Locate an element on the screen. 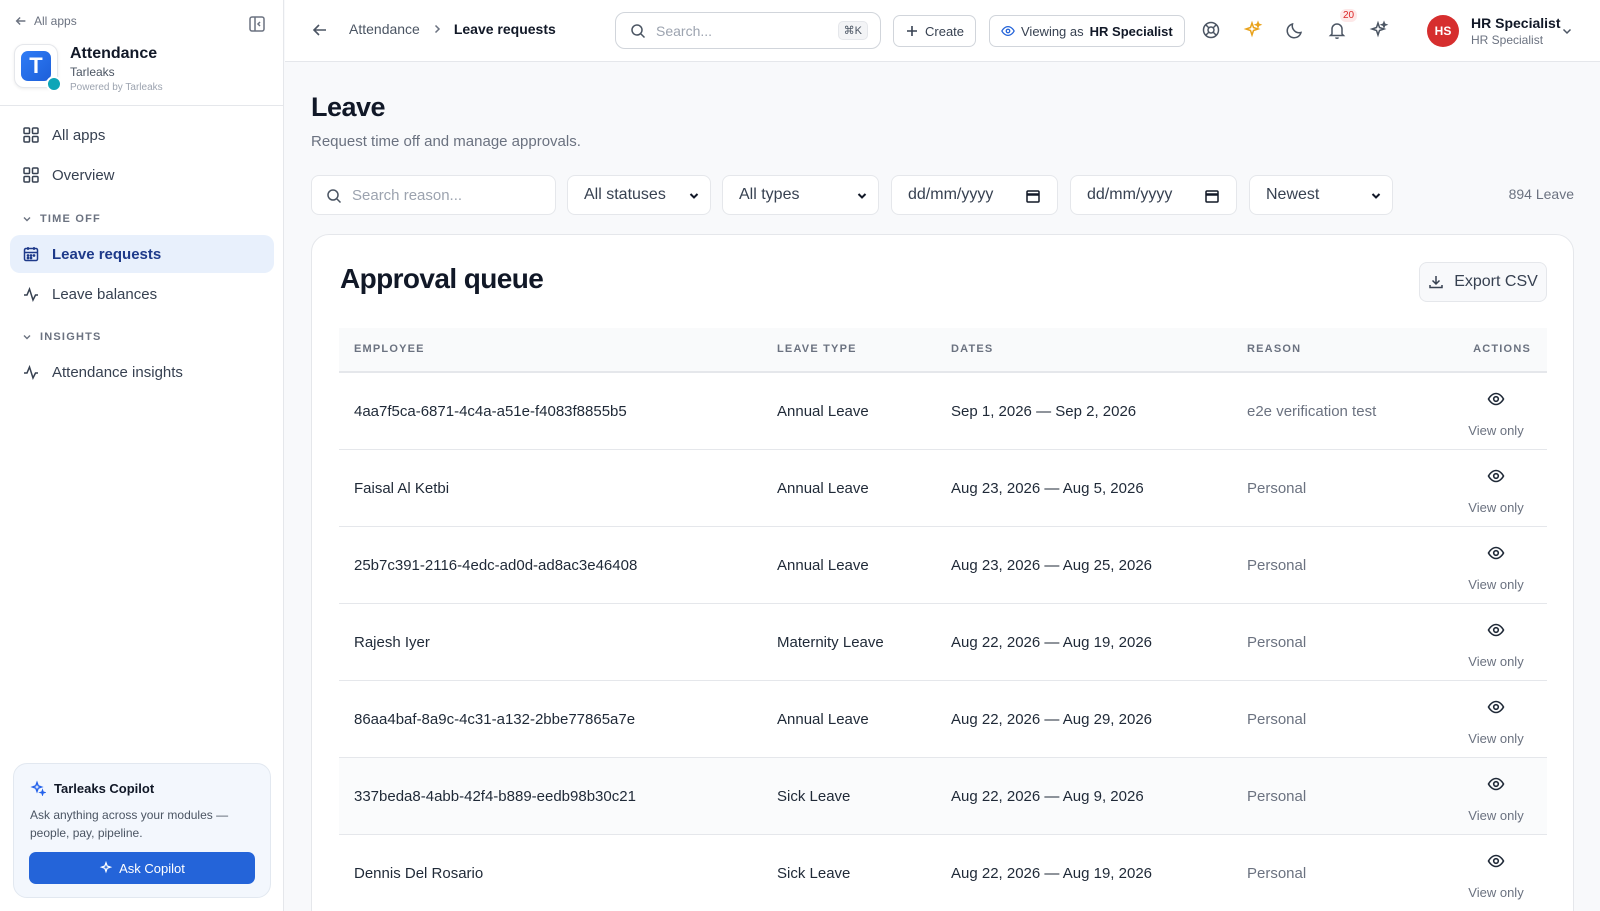  sidebar-item-label: Leave balances is located at coordinates (105, 294).